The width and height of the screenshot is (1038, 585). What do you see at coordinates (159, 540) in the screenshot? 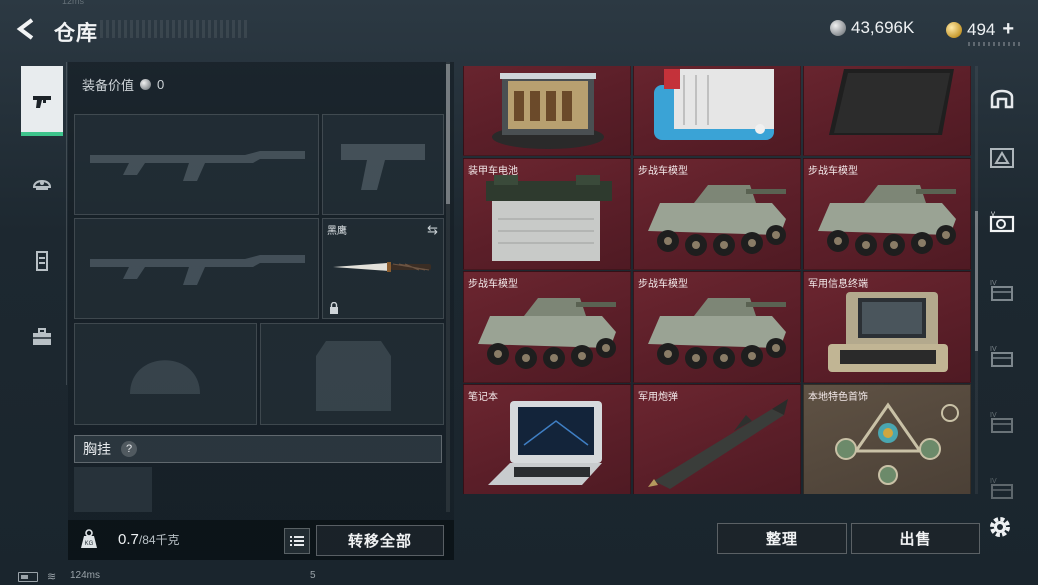
I see `weight-max: /84千克` at bounding box center [159, 540].